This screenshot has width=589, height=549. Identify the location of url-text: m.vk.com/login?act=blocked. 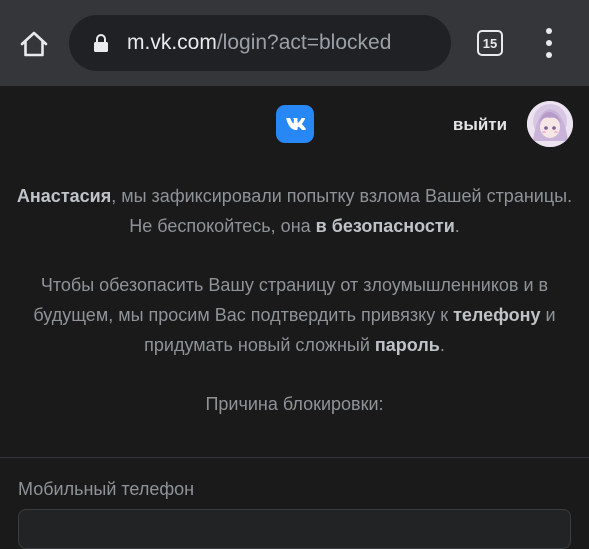
(259, 43).